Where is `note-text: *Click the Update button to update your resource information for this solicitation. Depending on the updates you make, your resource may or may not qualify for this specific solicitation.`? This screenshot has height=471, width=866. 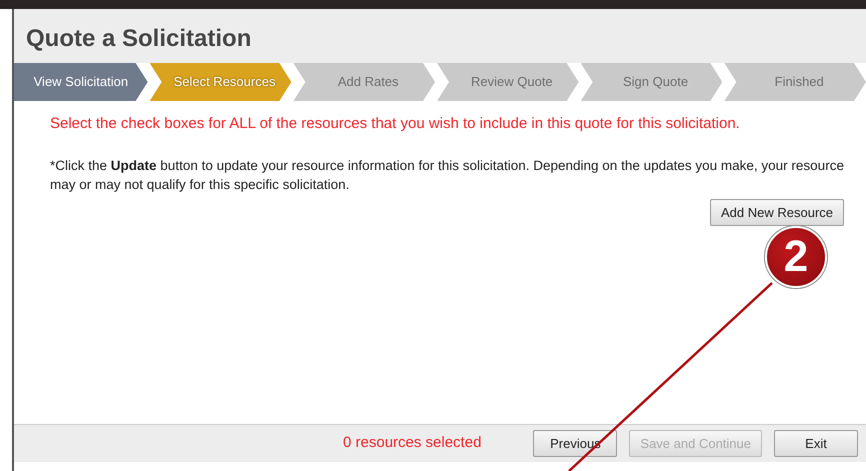
note-text: *Click the Update button to update your resource information for this solicitation. Depending on the updates you make, your resource may or may not qualify for this specific solicitation. is located at coordinates (447, 175).